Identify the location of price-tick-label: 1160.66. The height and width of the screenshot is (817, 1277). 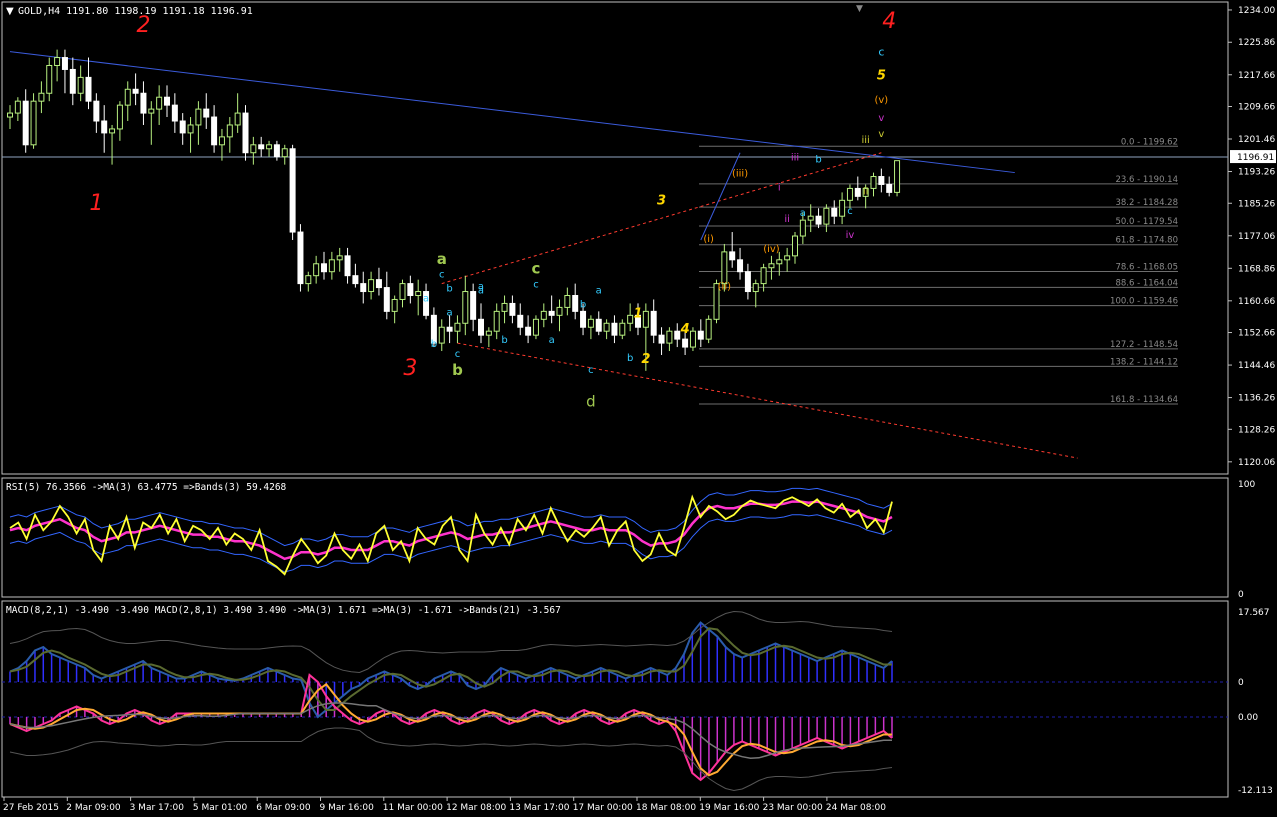
(1256, 302).